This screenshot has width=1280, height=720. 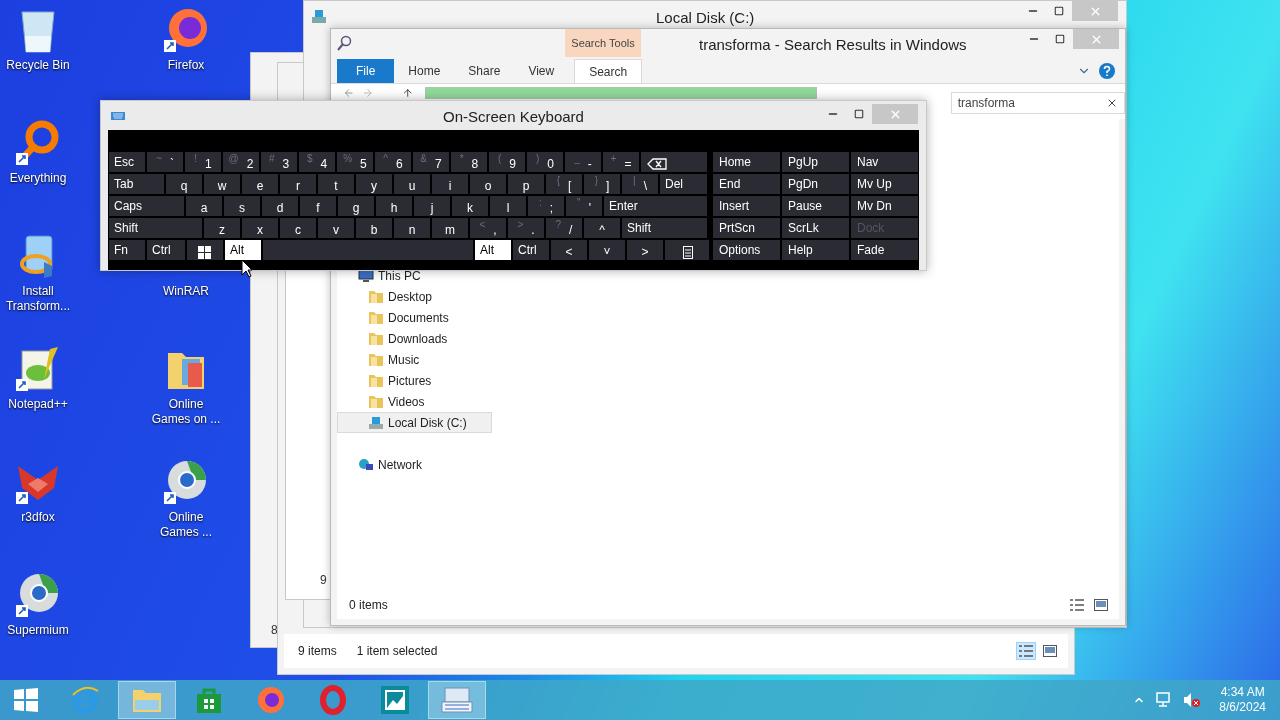 I want to click on nav-item: Downloads, so click(x=414, y=338).